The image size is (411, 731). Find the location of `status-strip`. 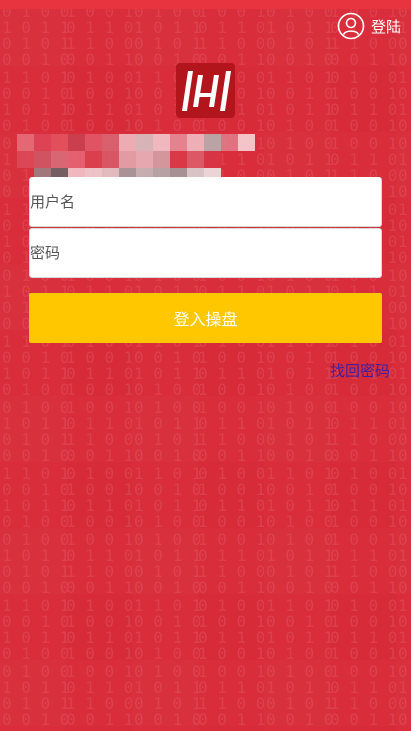

status-strip is located at coordinates (205, 4).